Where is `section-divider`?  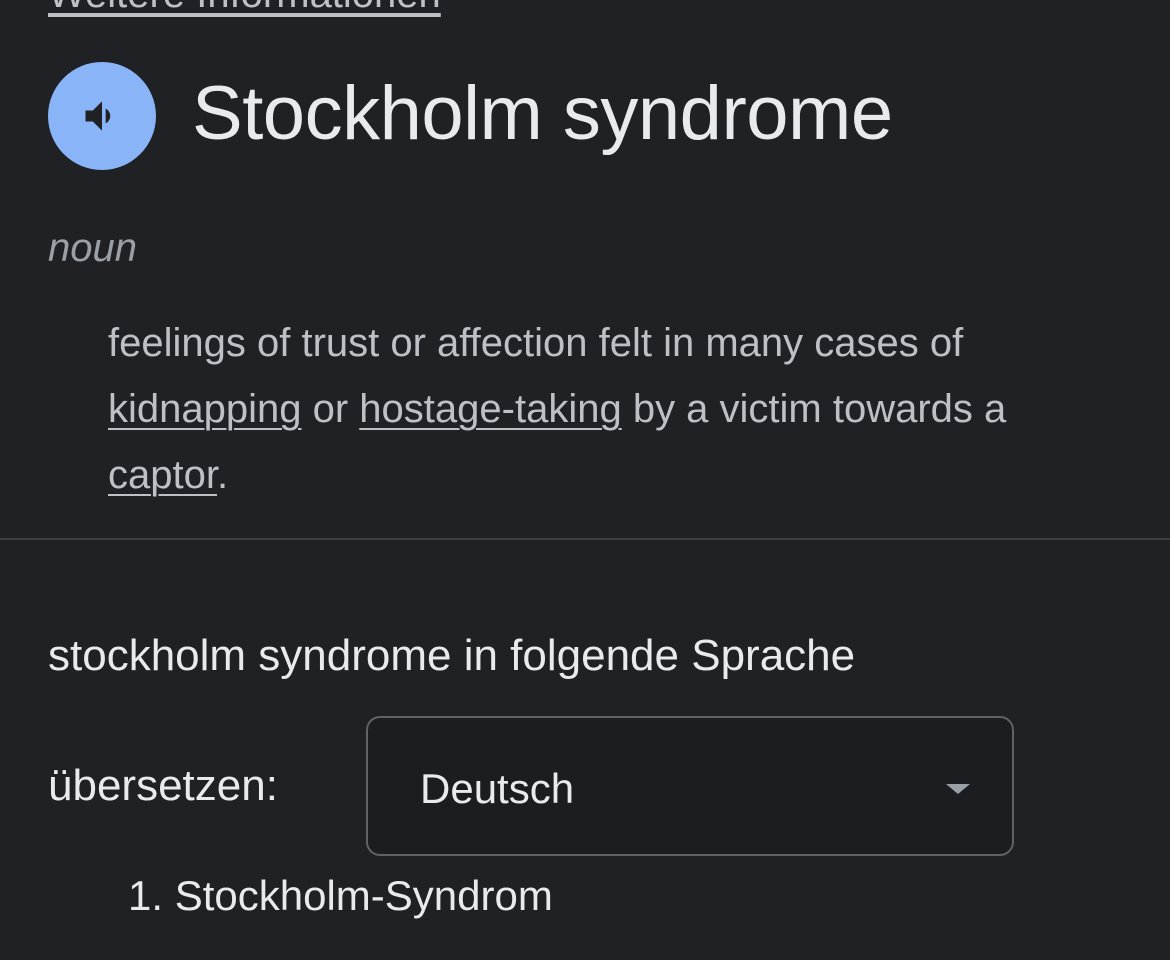 section-divider is located at coordinates (585, 539).